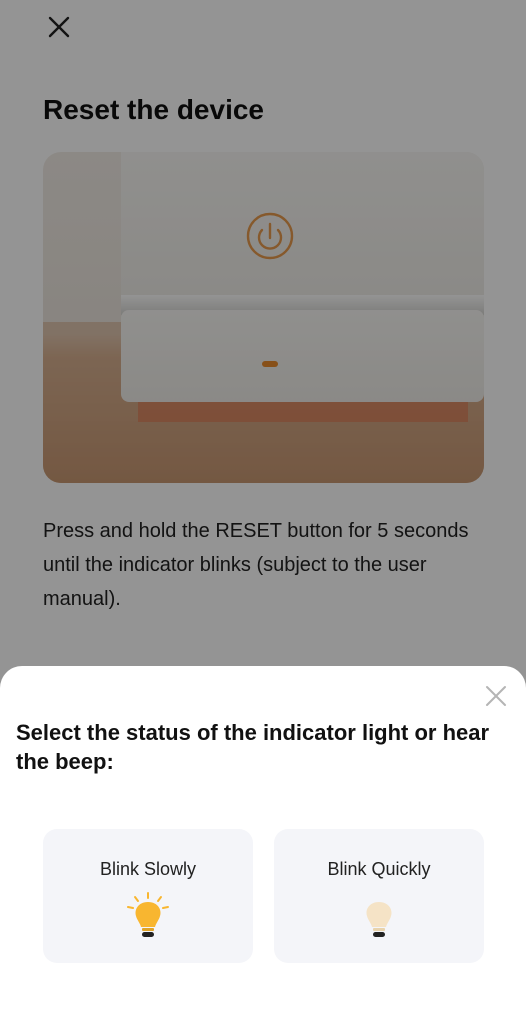 The height and width of the screenshot is (1024, 526). I want to click on blink-quickly-option: Blink Quickly, so click(379, 896).